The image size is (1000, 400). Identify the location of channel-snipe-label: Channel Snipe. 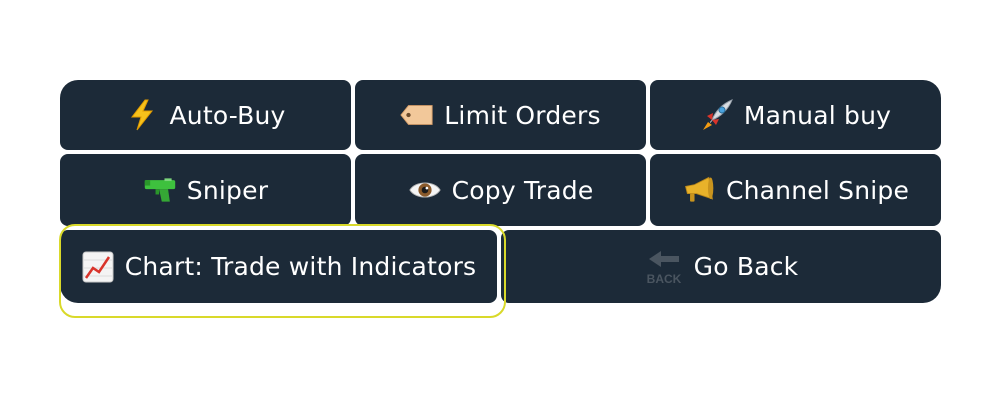
(817, 190).